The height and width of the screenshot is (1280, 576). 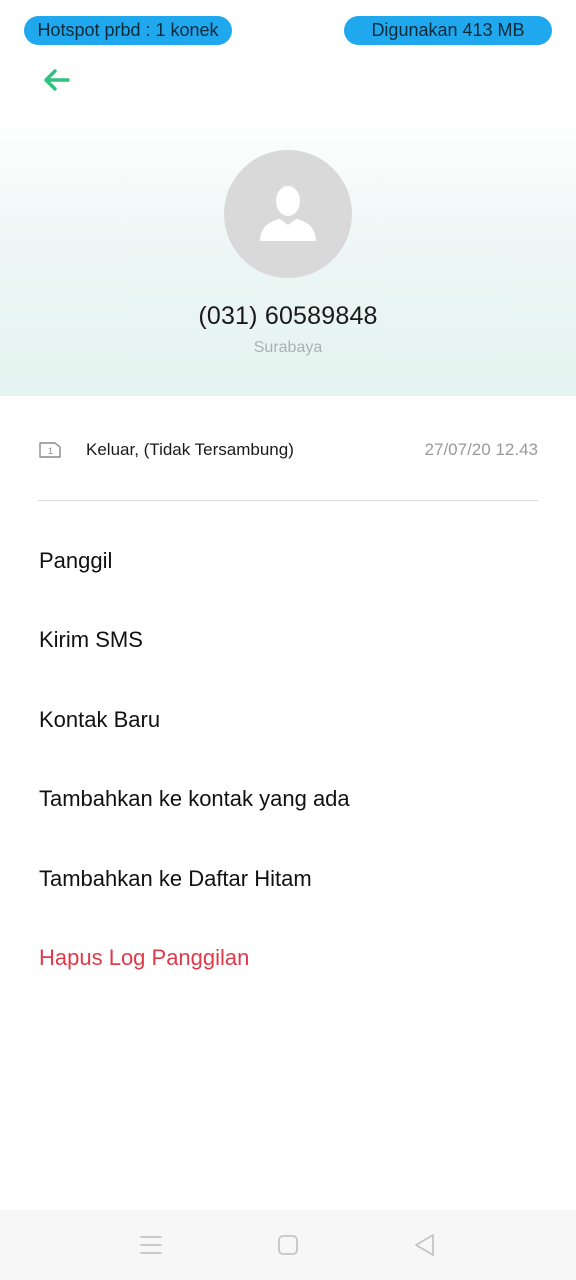 I want to click on menu-icon, so click(x=151, y=1245).